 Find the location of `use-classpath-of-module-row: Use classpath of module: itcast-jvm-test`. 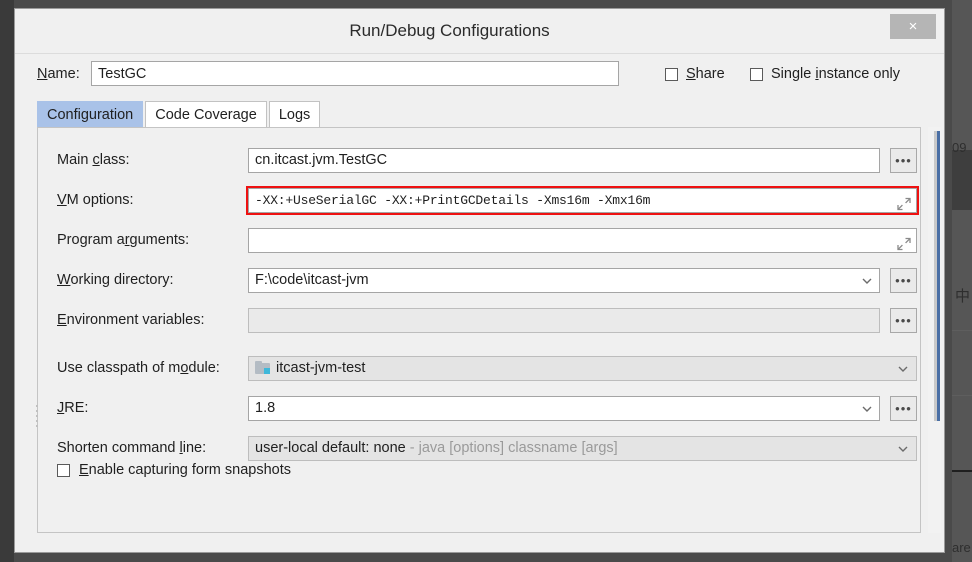

use-classpath-of-module-row: Use classpath of module: itcast-jvm-test is located at coordinates (479, 369).